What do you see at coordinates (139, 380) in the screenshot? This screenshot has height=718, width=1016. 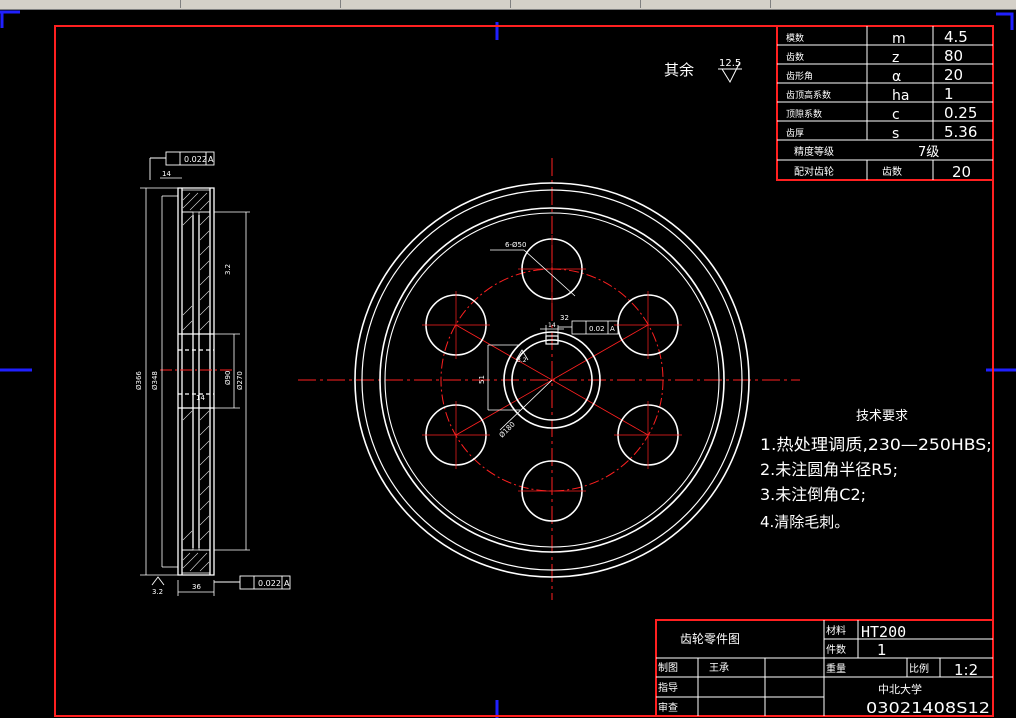 I see `side-dia-outer: Ø366` at bounding box center [139, 380].